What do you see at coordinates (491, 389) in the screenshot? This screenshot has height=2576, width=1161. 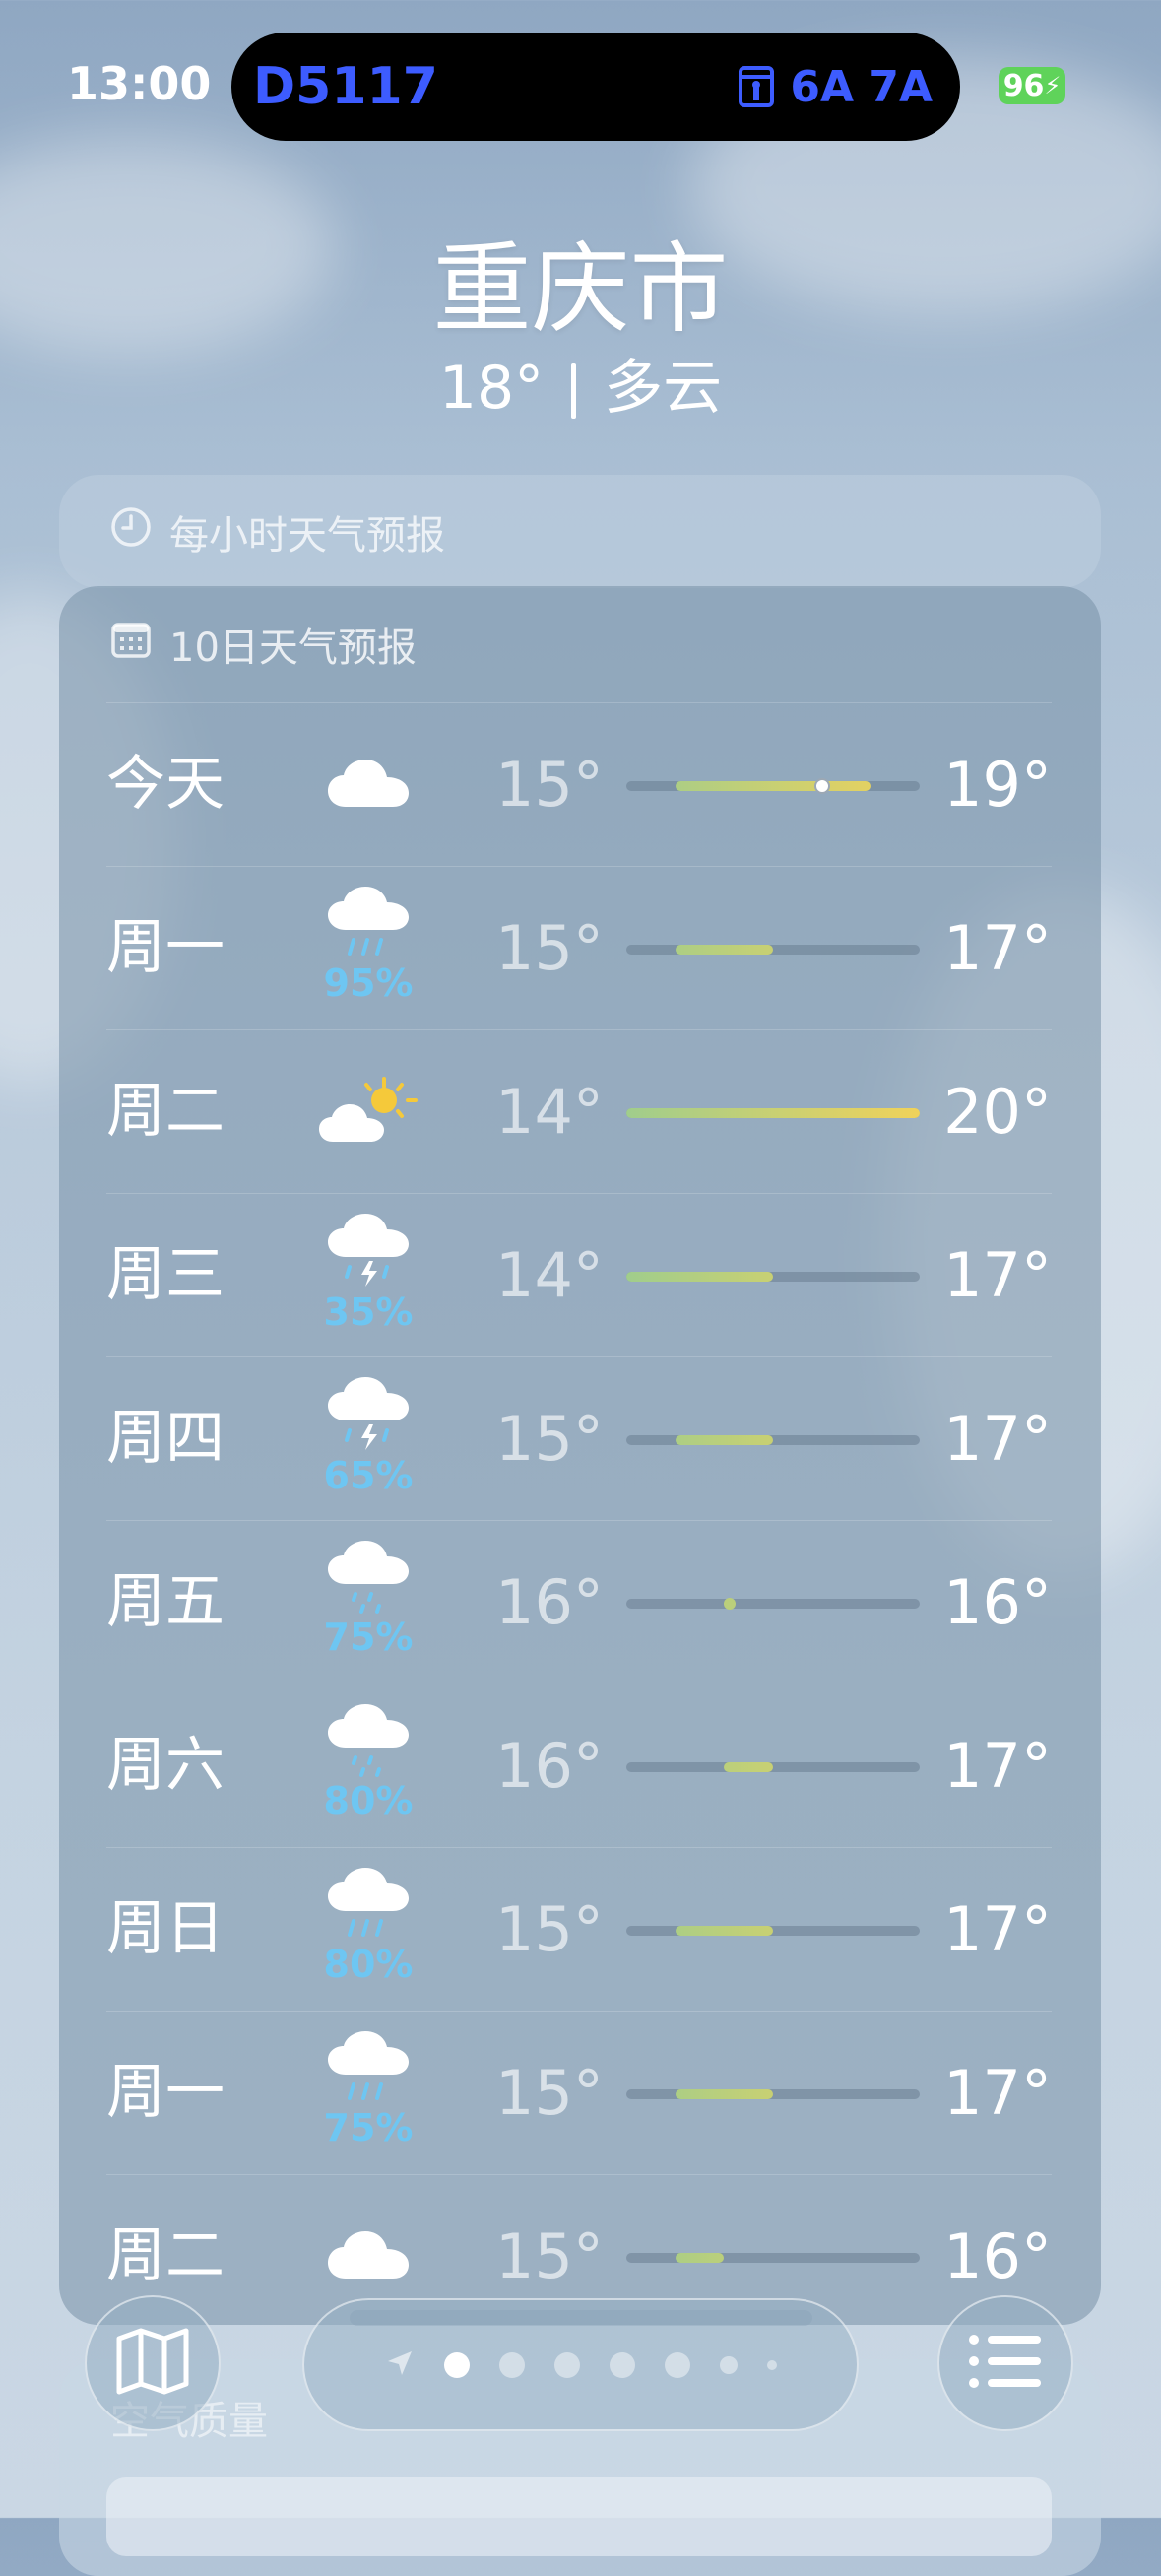 I see `current-temp: 18°` at bounding box center [491, 389].